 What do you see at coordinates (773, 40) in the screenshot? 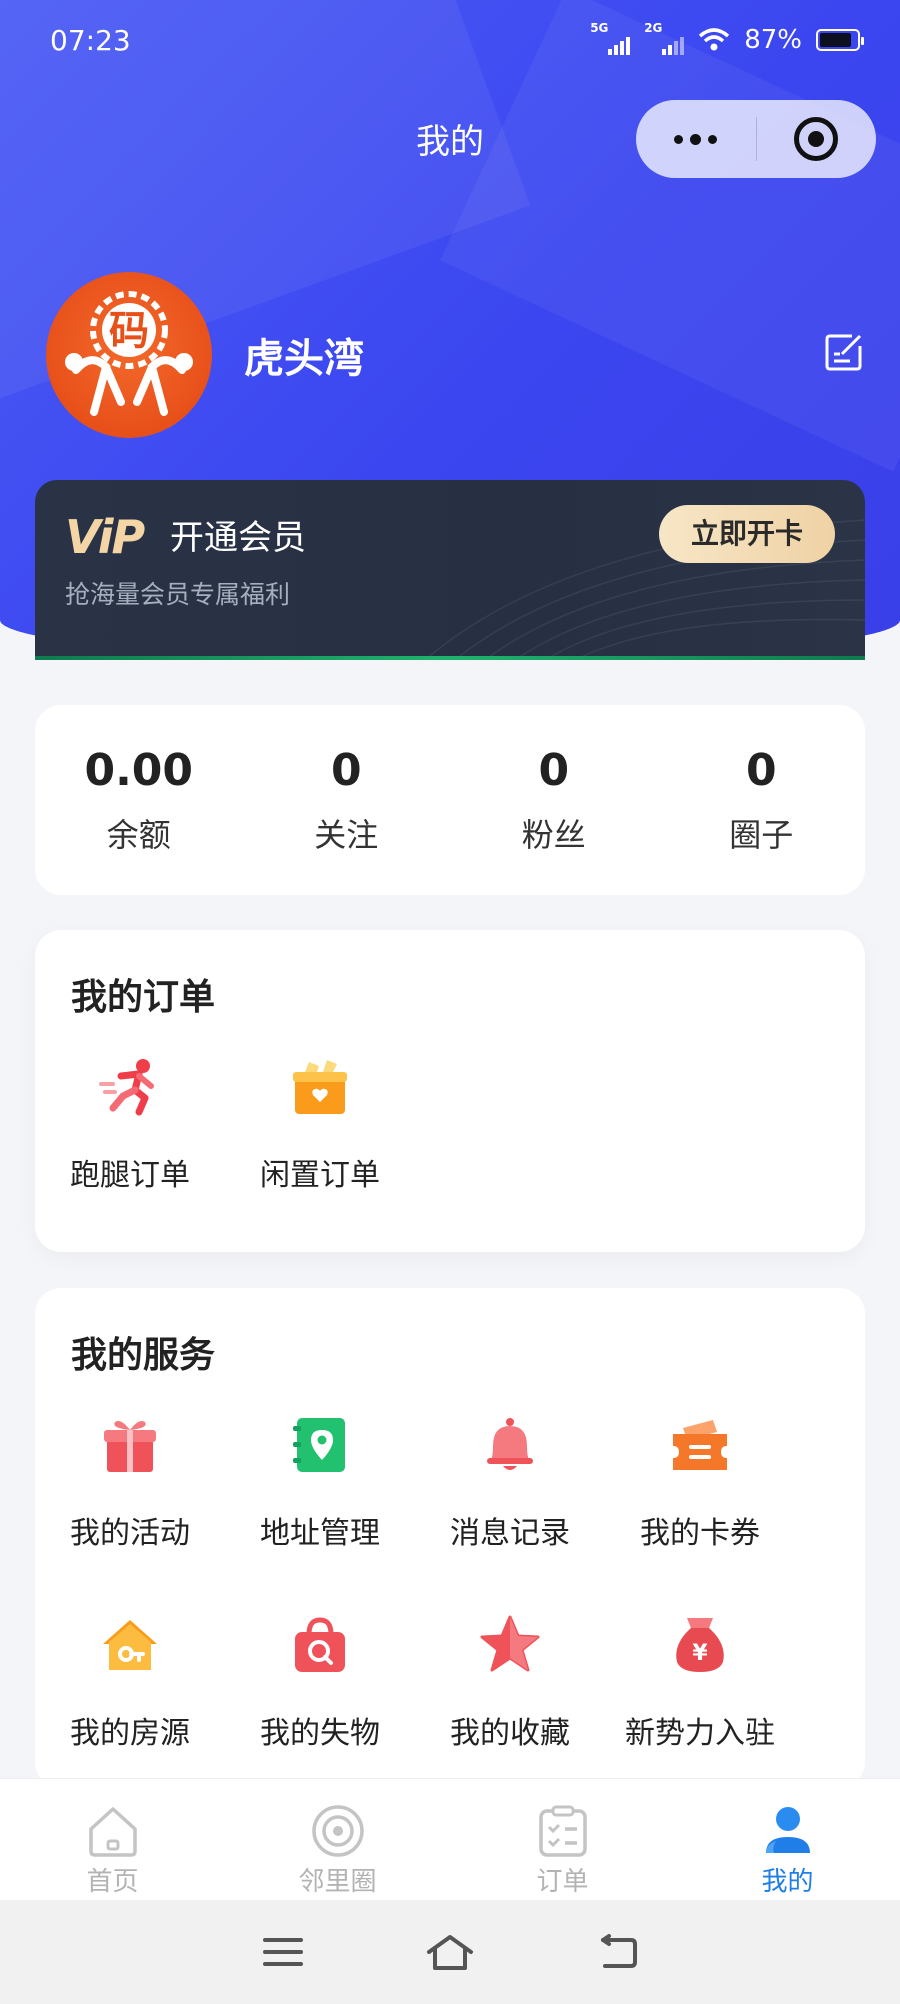
I see `battery-percent: 87%` at bounding box center [773, 40].